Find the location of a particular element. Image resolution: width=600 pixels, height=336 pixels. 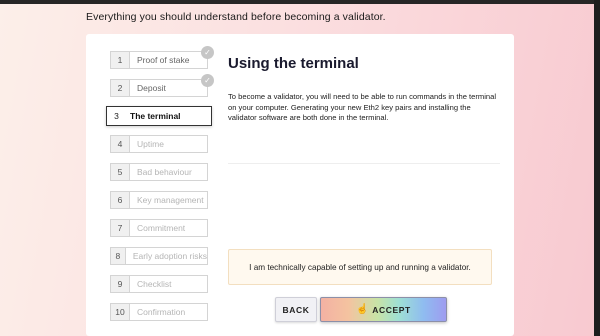

step-item-proof-of-stake: 1 Proof of stake ✓ is located at coordinates (162, 57).